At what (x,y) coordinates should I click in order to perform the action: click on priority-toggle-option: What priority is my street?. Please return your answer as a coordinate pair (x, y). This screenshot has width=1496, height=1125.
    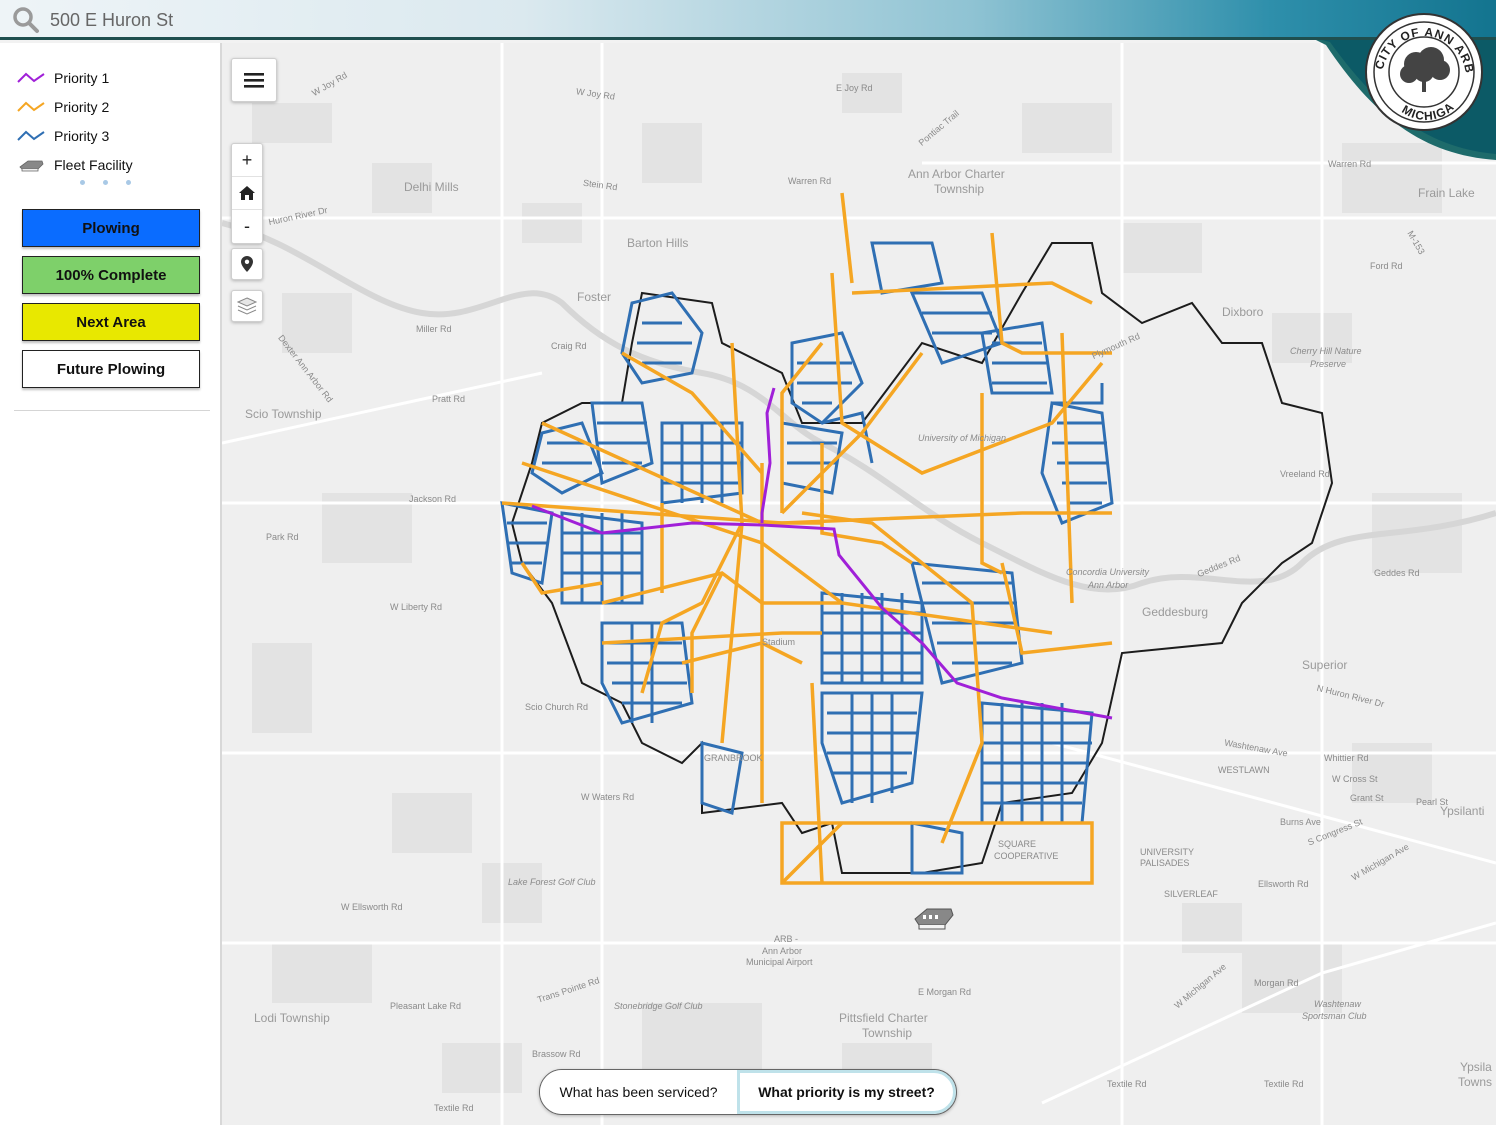
    Looking at the image, I should click on (846, 1092).